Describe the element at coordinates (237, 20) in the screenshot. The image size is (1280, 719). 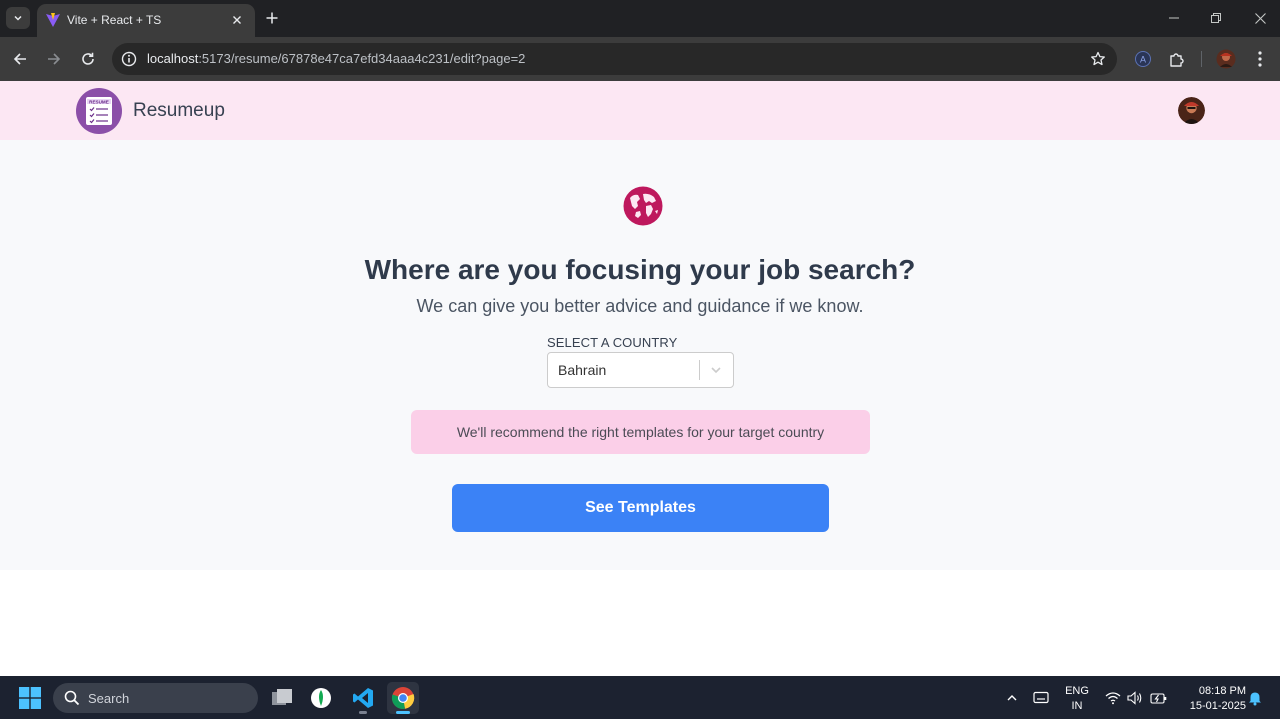
I see `tab-close-icon` at that location.